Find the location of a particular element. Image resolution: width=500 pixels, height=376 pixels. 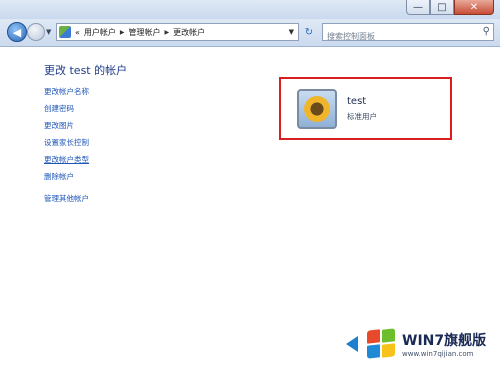

user-picture-icon is located at coordinates (317, 109).